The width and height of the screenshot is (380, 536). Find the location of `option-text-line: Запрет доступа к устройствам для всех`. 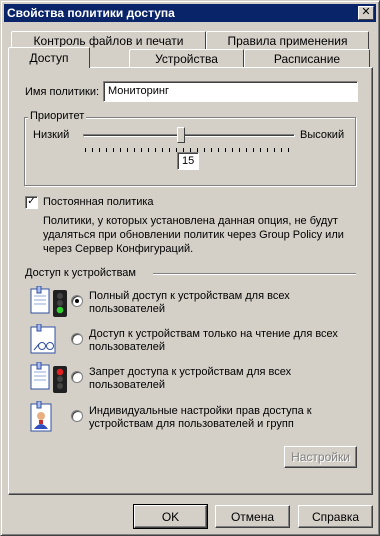

option-text-line: Запрет доступа к устройствам для всех is located at coordinates (190, 372).